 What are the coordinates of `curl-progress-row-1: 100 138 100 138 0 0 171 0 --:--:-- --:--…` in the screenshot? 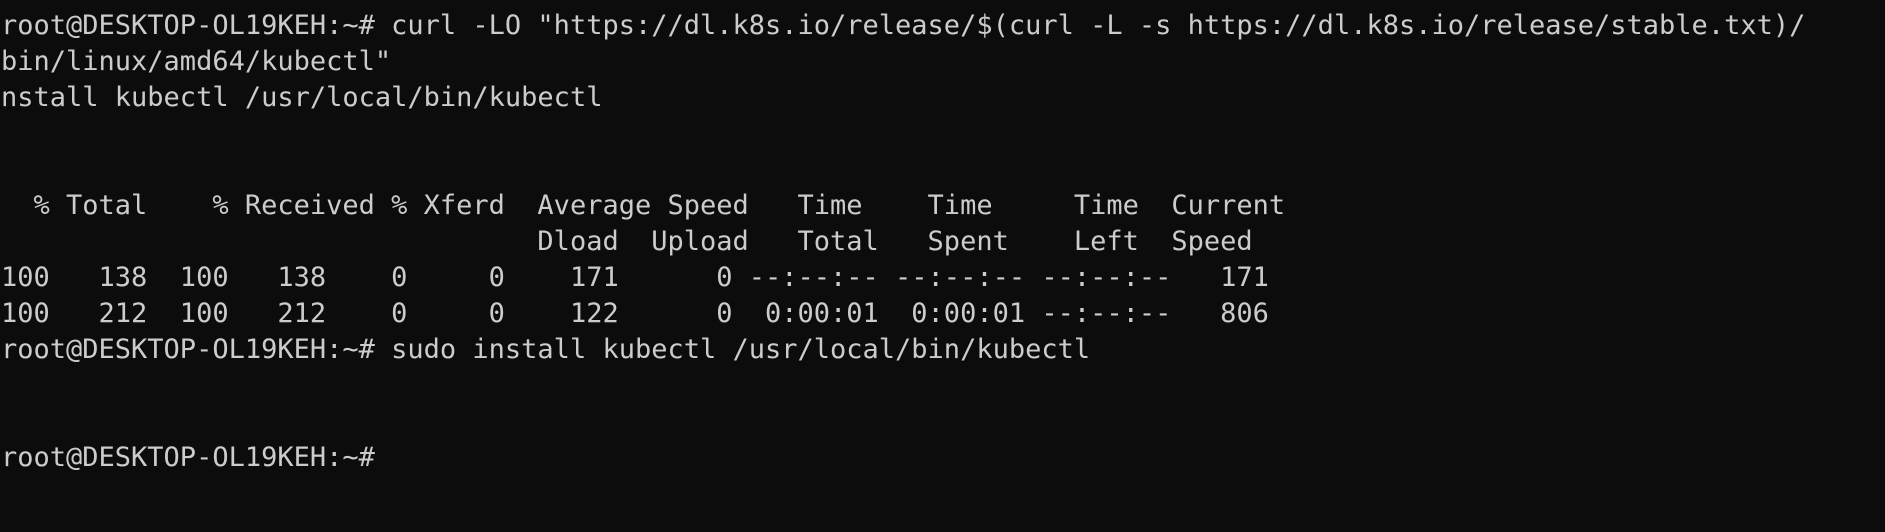 It's located at (635, 277).